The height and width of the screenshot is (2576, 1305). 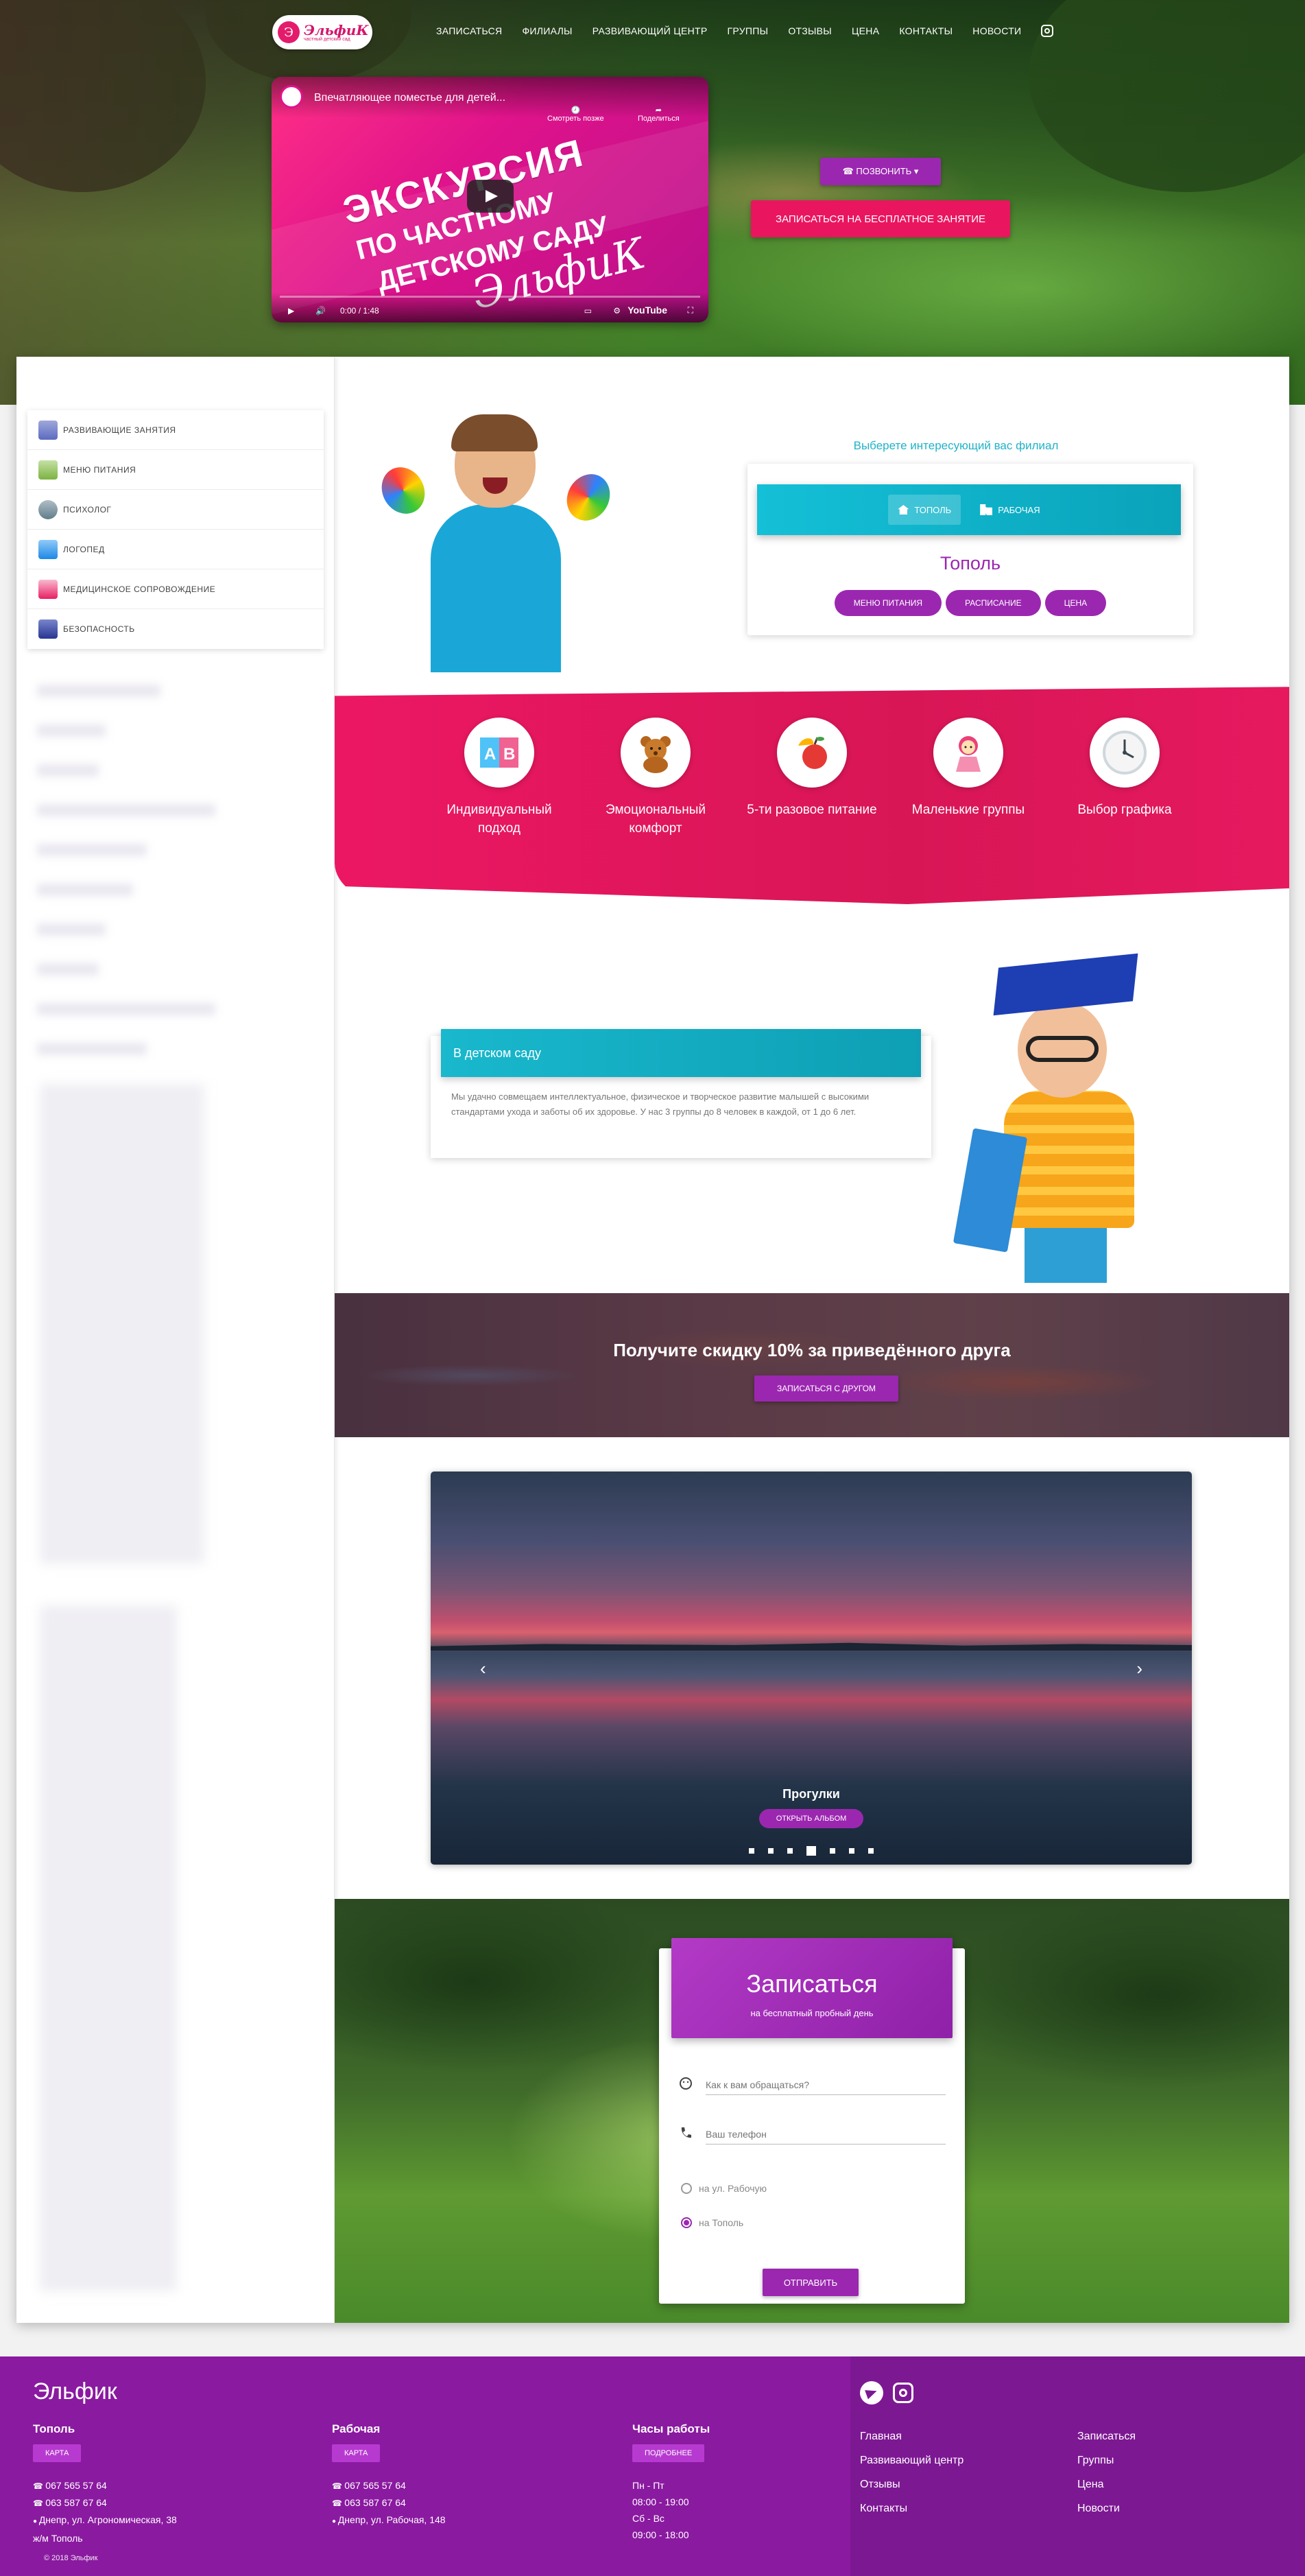 I want to click on video-progress, so click(x=490, y=297).